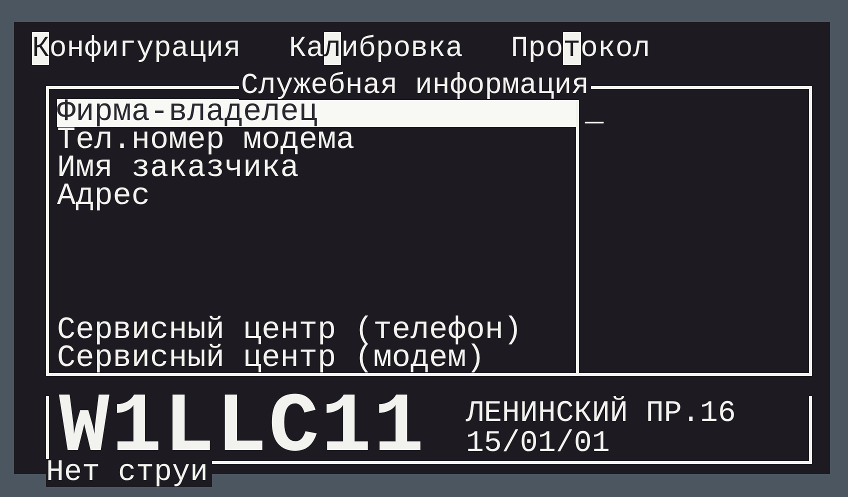  Describe the element at coordinates (129, 473) in the screenshot. I see `status-text: Нет струи` at that location.